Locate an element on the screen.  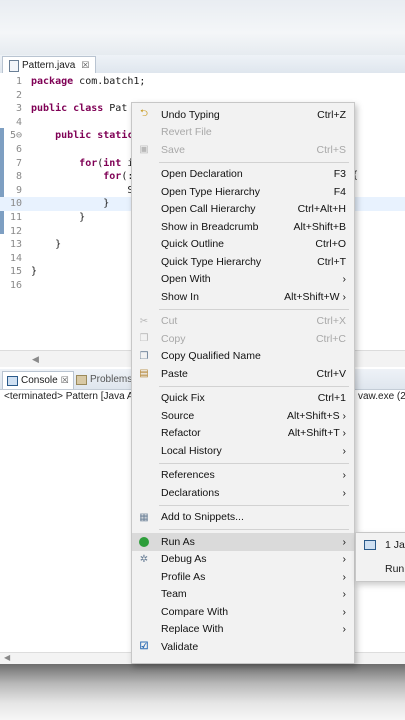
menu-item-copy: ❐ Copy Ctrl+C is located at coordinates (243, 339).